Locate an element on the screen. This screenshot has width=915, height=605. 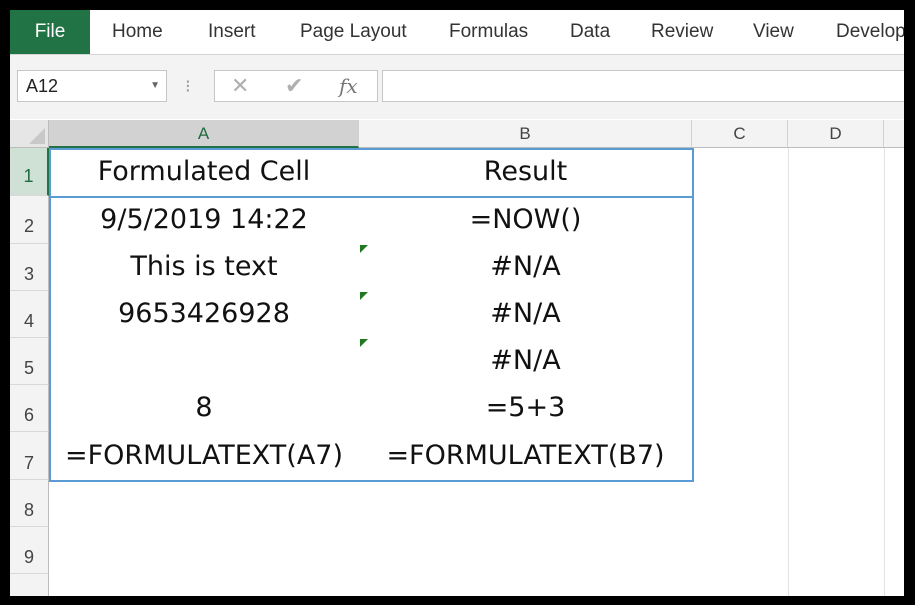
column-header-b: B is located at coordinates (525, 134).